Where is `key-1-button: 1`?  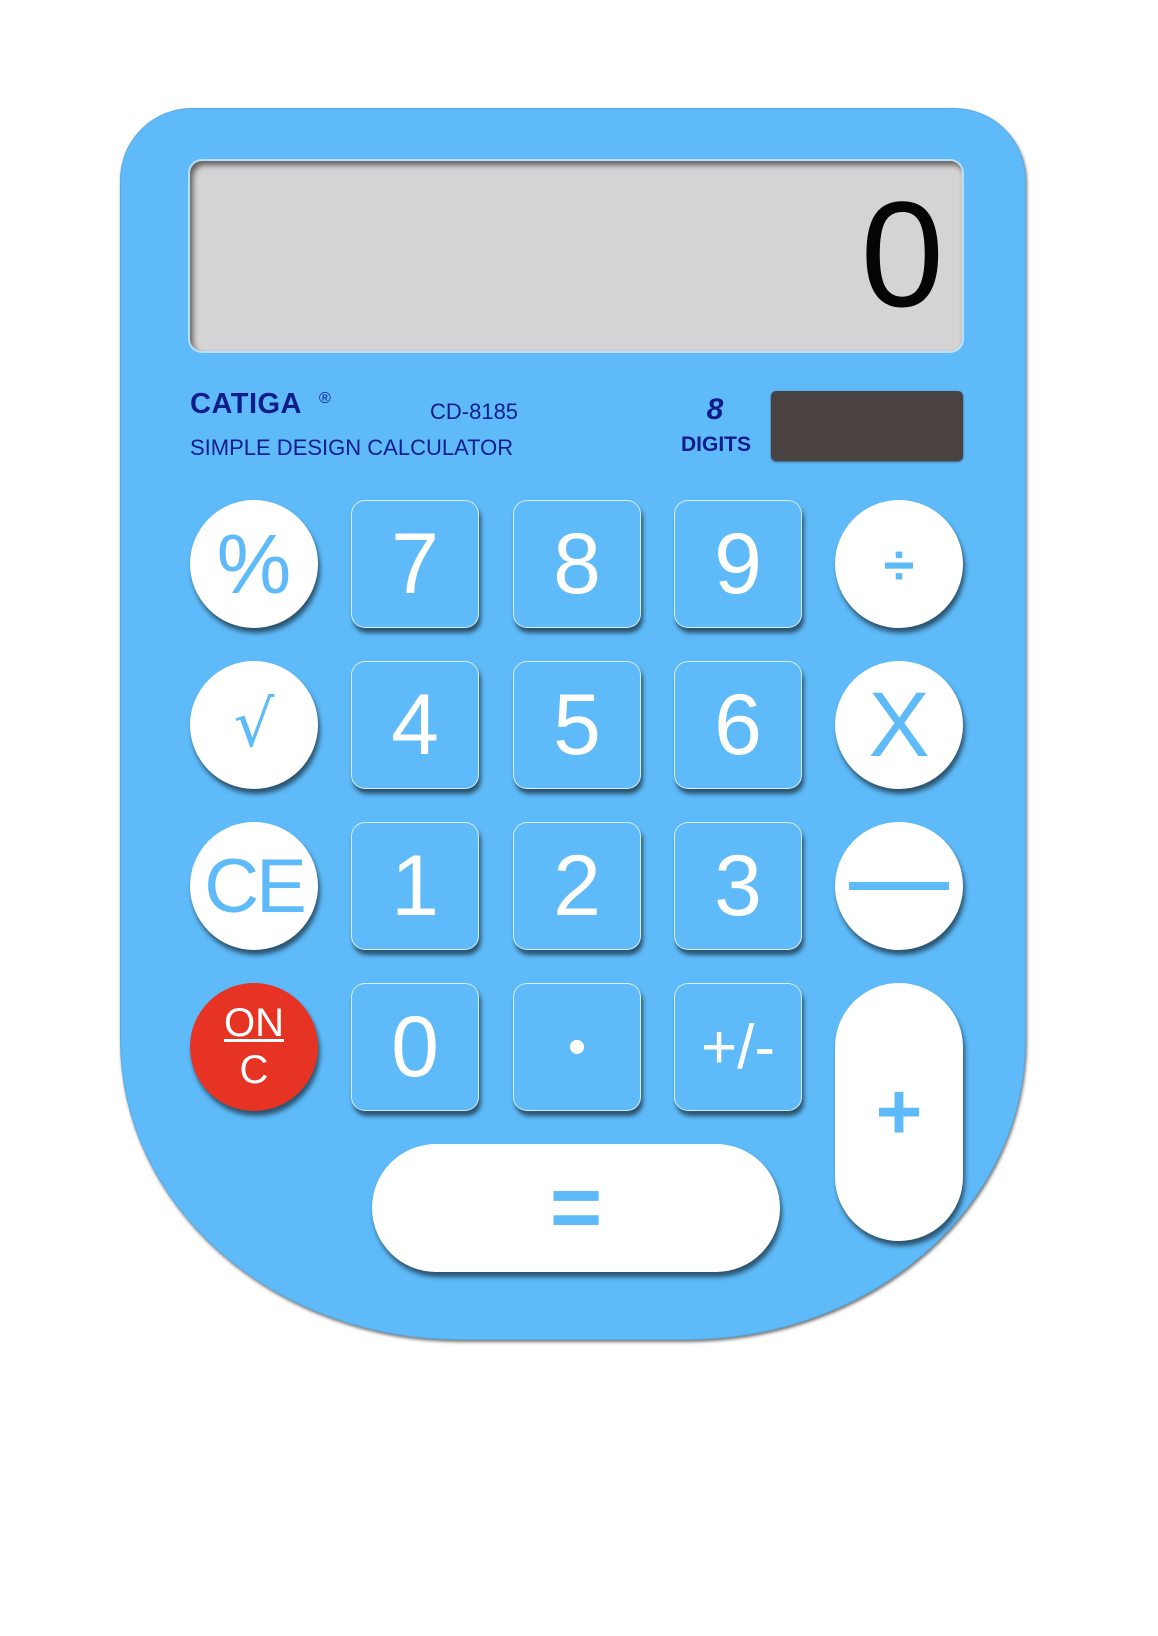 key-1-button: 1 is located at coordinates (415, 886).